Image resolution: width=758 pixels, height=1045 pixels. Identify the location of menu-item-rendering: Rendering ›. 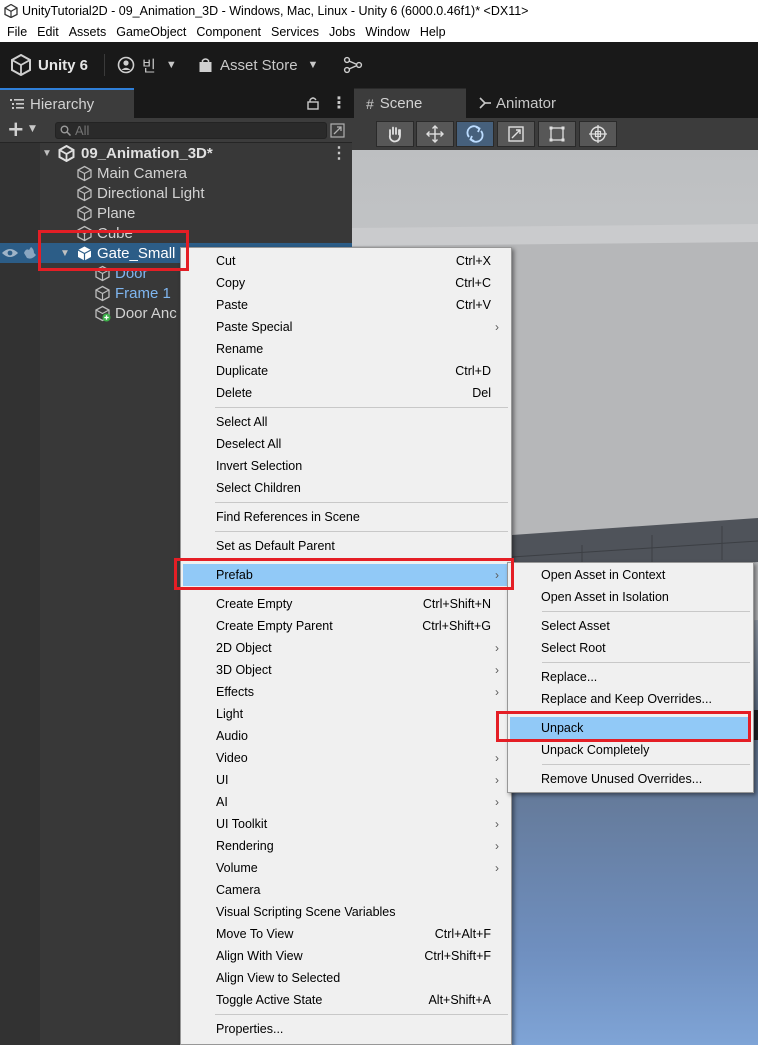
(346, 846).